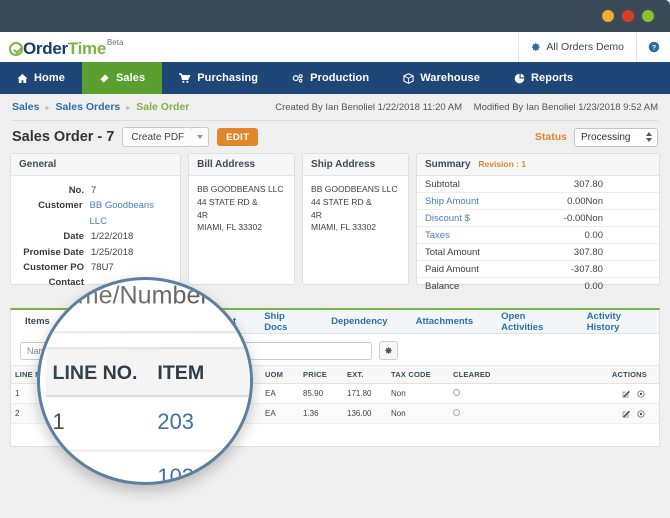 Image resolution: width=670 pixels, height=518 pixels. I want to click on summary-row-discount: Discount $ -0.00Non, so click(538, 218).